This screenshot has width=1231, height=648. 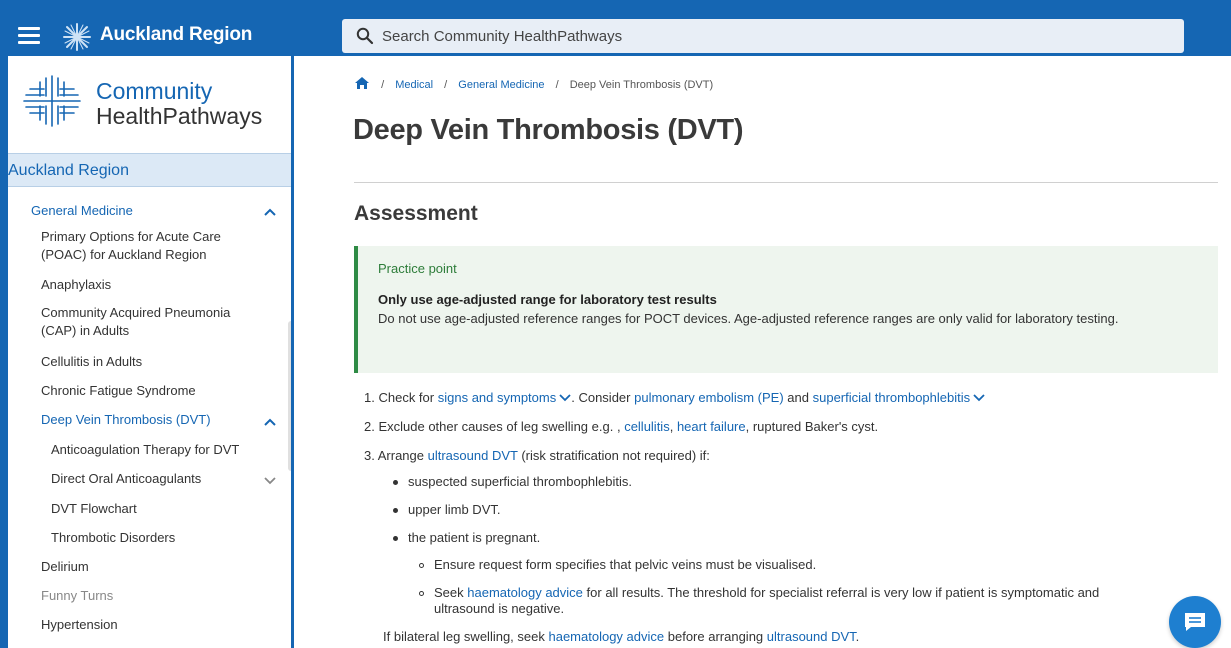 What do you see at coordinates (77, 37) in the screenshot?
I see `healthpathways-star-icon` at bounding box center [77, 37].